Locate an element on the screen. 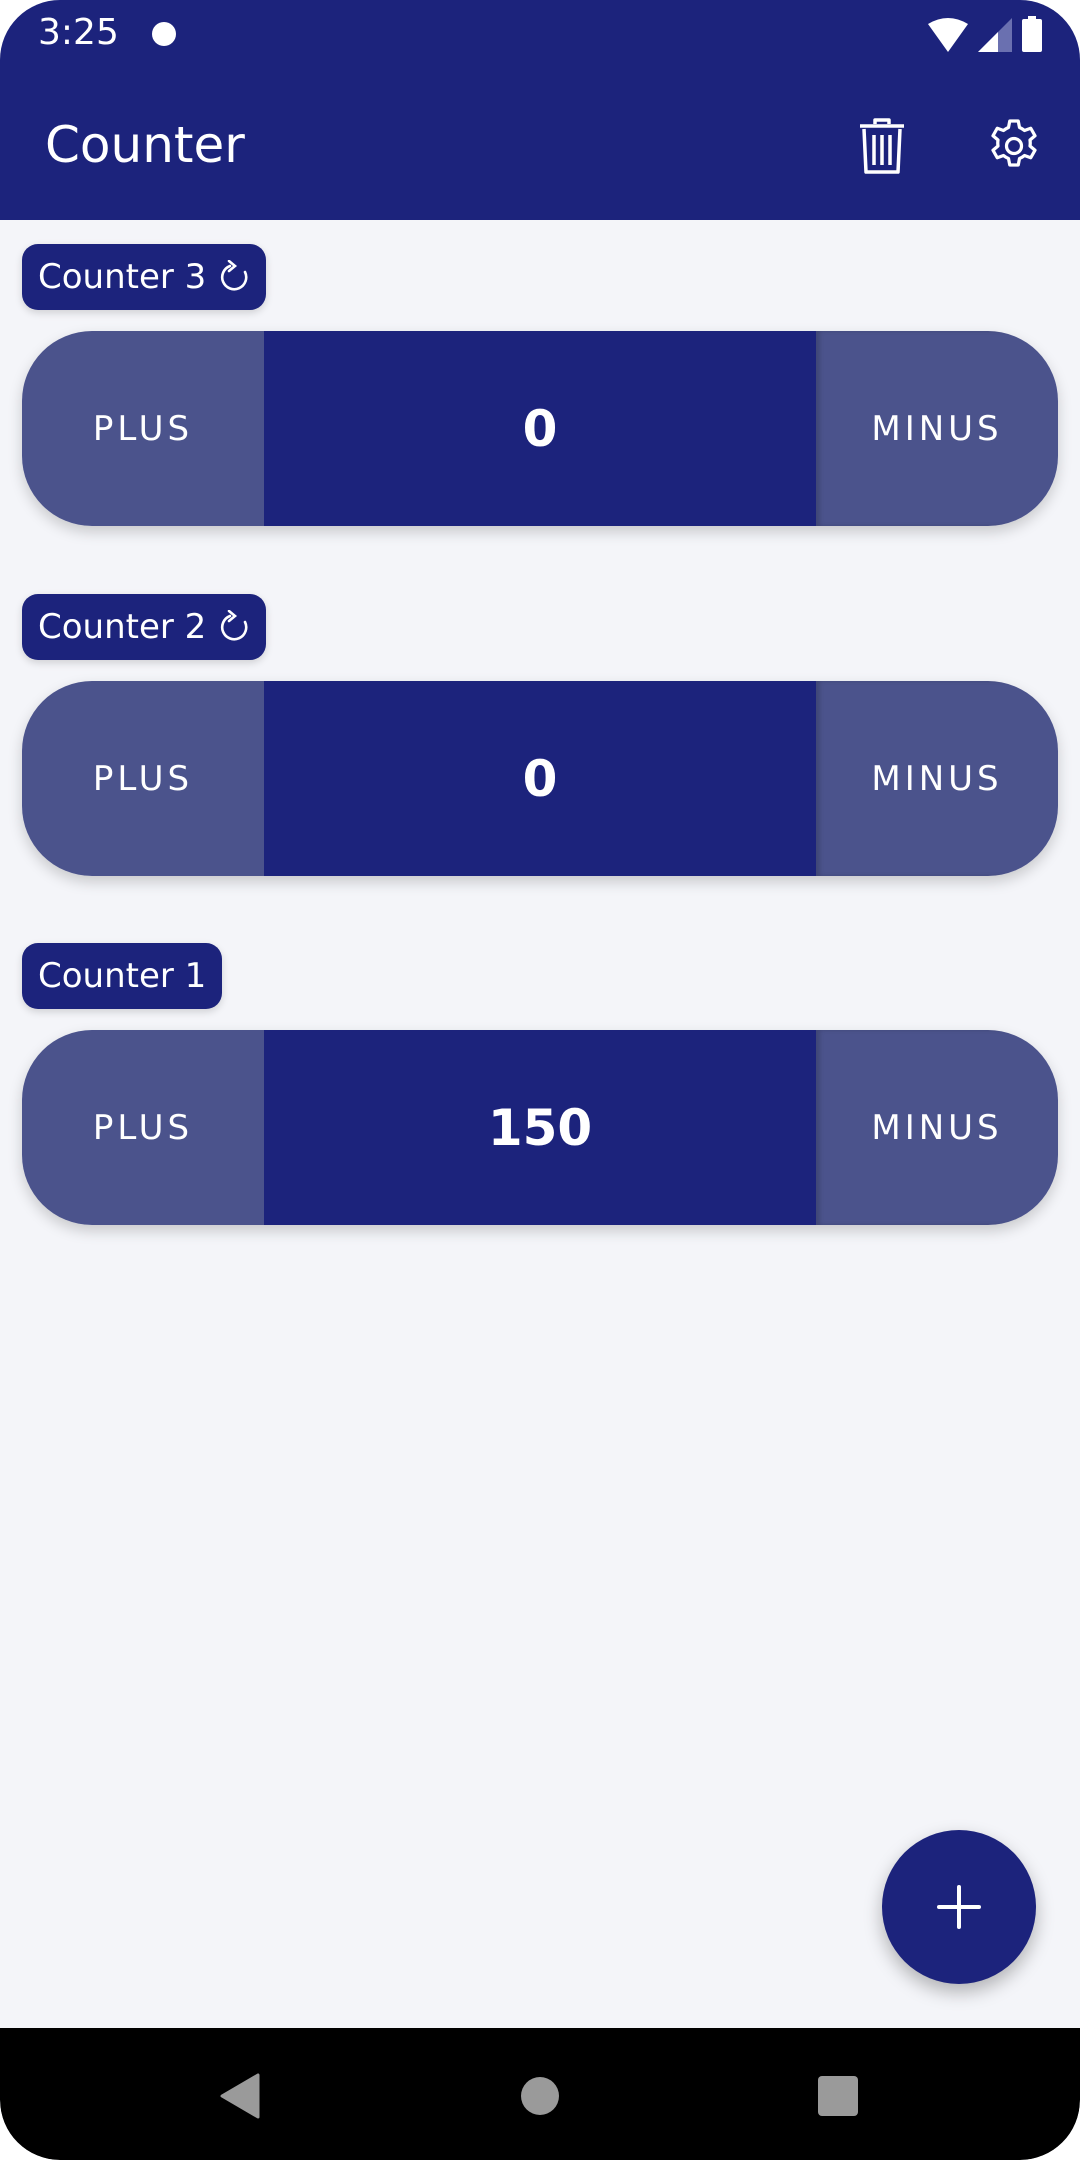  status-time: 3:25 is located at coordinates (78, 32).